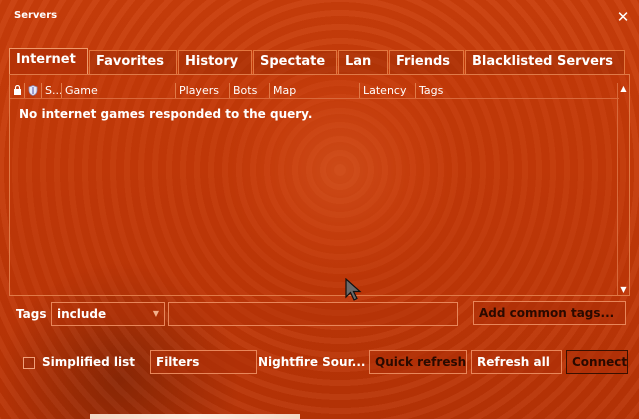 Image resolution: width=639 pixels, height=419 pixels. What do you see at coordinates (623, 88) in the screenshot?
I see `scroll-up-icon: ▲` at bounding box center [623, 88].